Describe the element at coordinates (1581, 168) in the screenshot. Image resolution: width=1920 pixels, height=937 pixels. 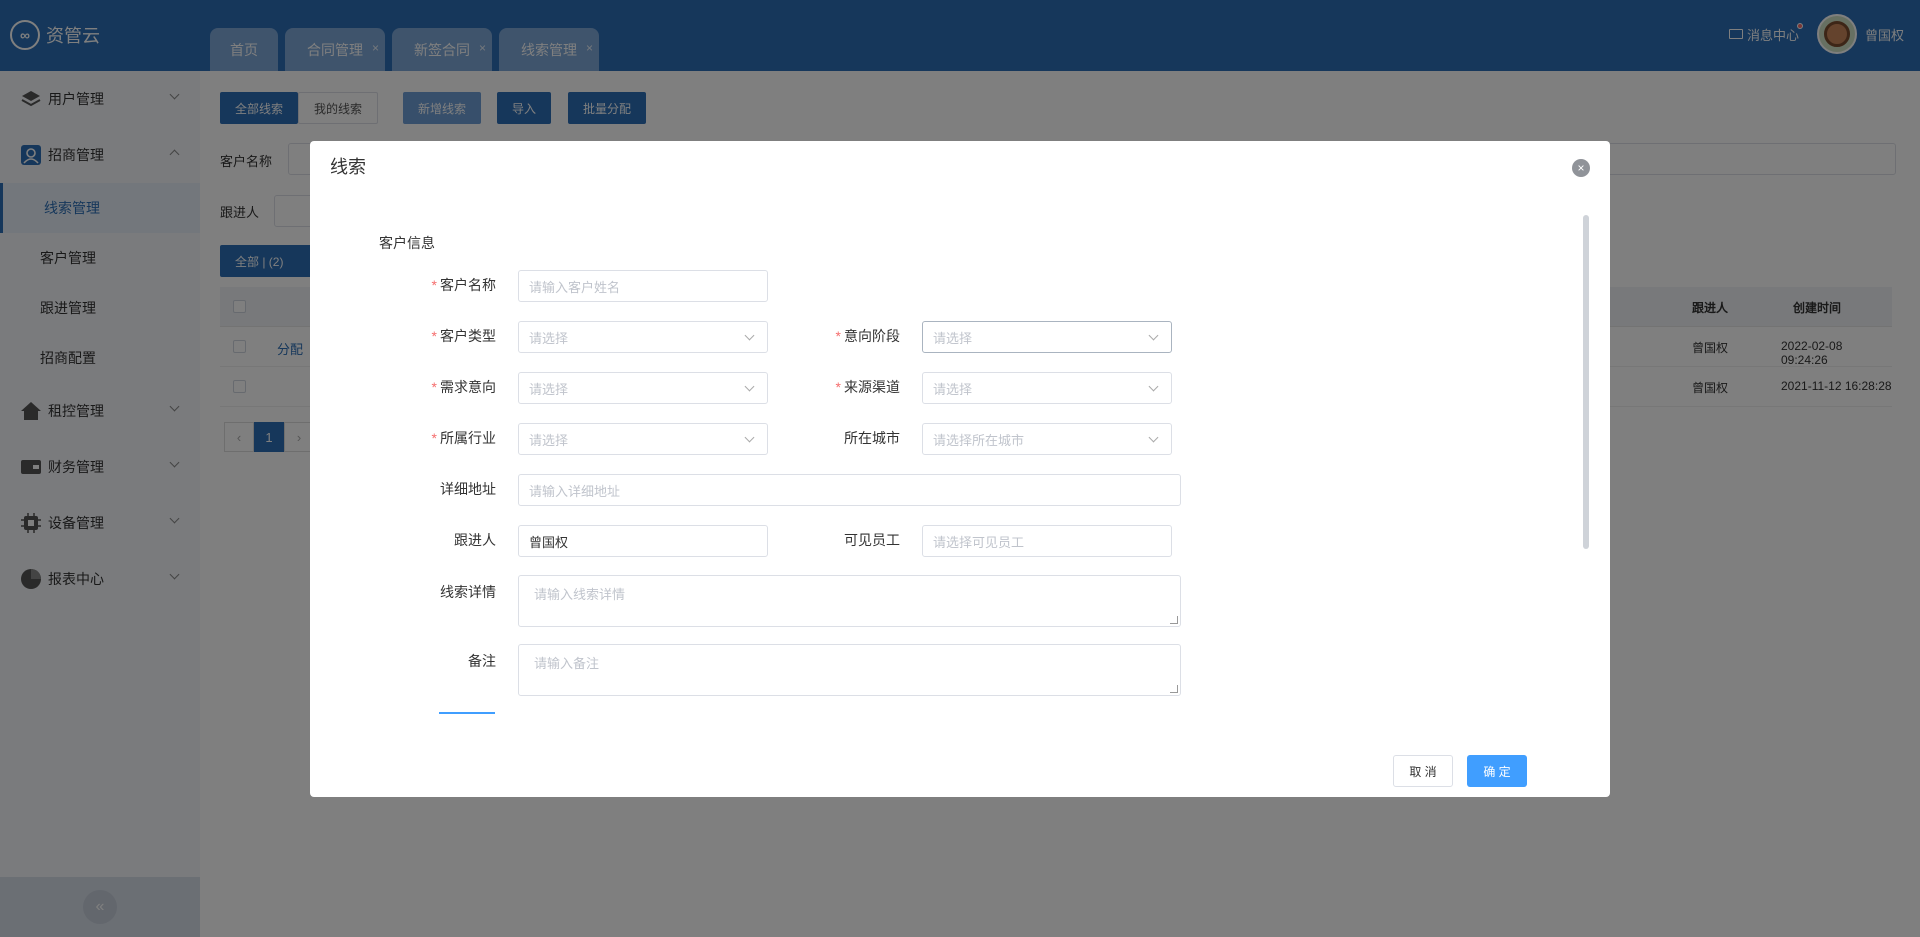
I see `close-icon: ×` at that location.